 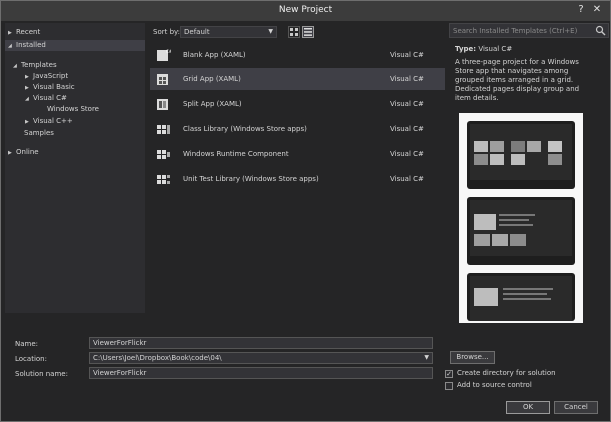 What do you see at coordinates (597, 10) in the screenshot?
I see `close-button: ✕` at bounding box center [597, 10].